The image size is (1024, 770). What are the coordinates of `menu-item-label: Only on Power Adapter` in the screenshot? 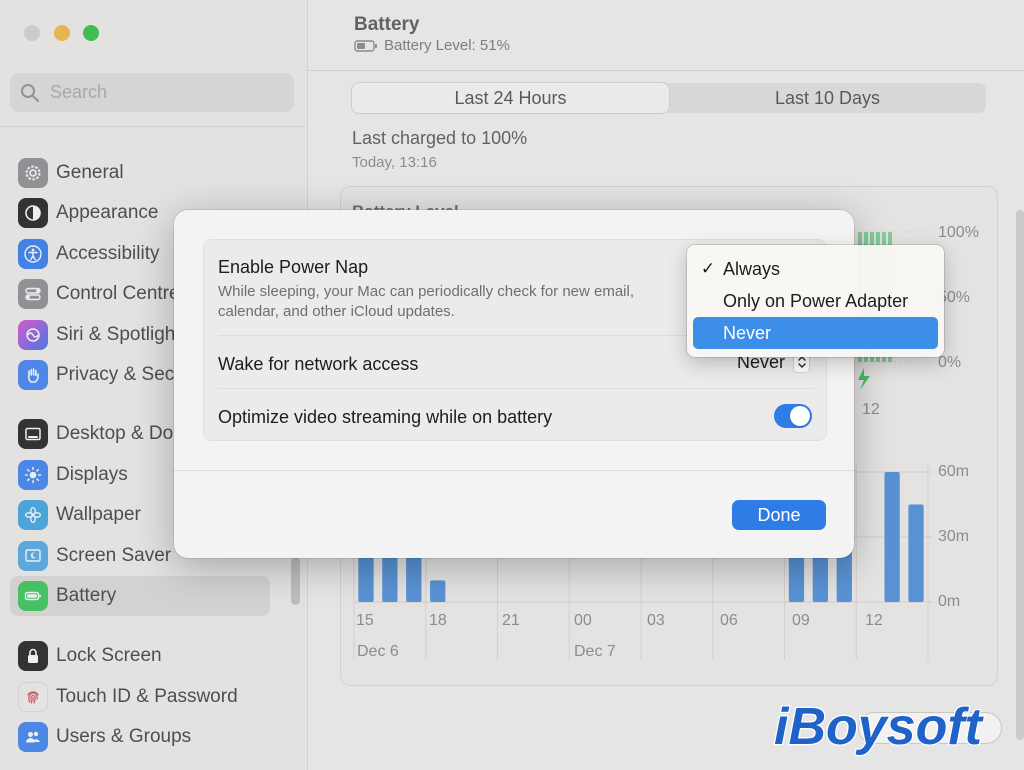 It's located at (816, 300).